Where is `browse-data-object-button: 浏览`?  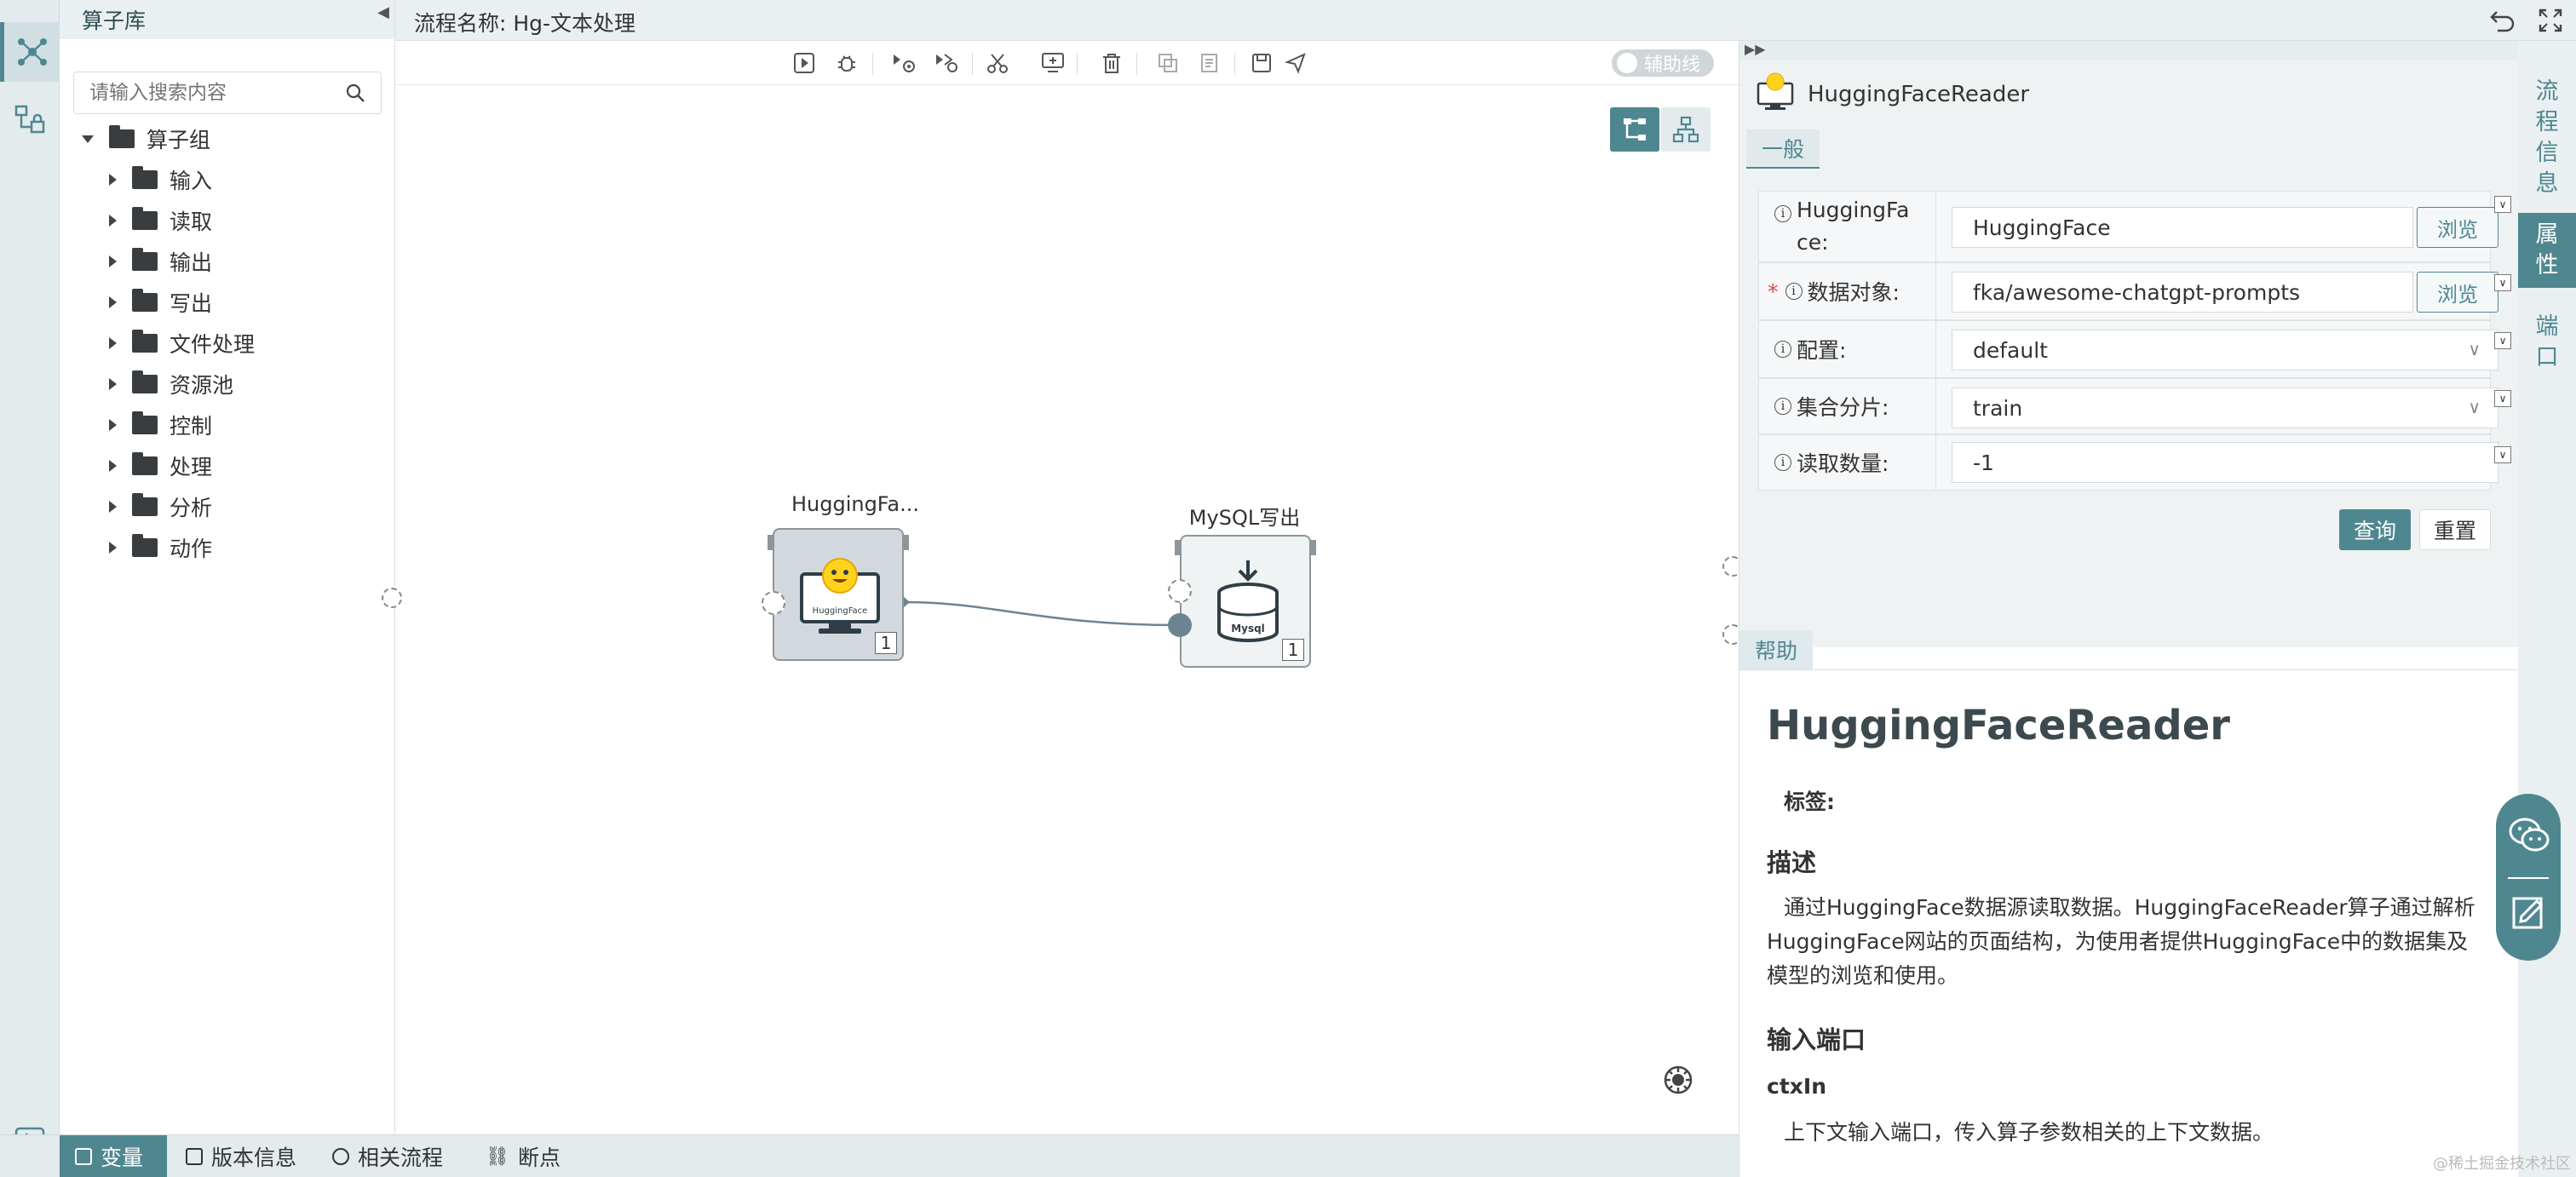 browse-data-object-button: 浏览 is located at coordinates (2458, 292).